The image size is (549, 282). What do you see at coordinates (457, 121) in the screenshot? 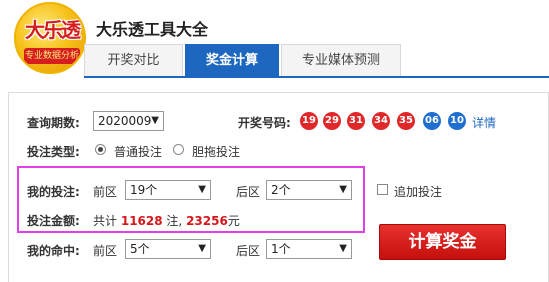
I see `back-ball: 10` at bounding box center [457, 121].